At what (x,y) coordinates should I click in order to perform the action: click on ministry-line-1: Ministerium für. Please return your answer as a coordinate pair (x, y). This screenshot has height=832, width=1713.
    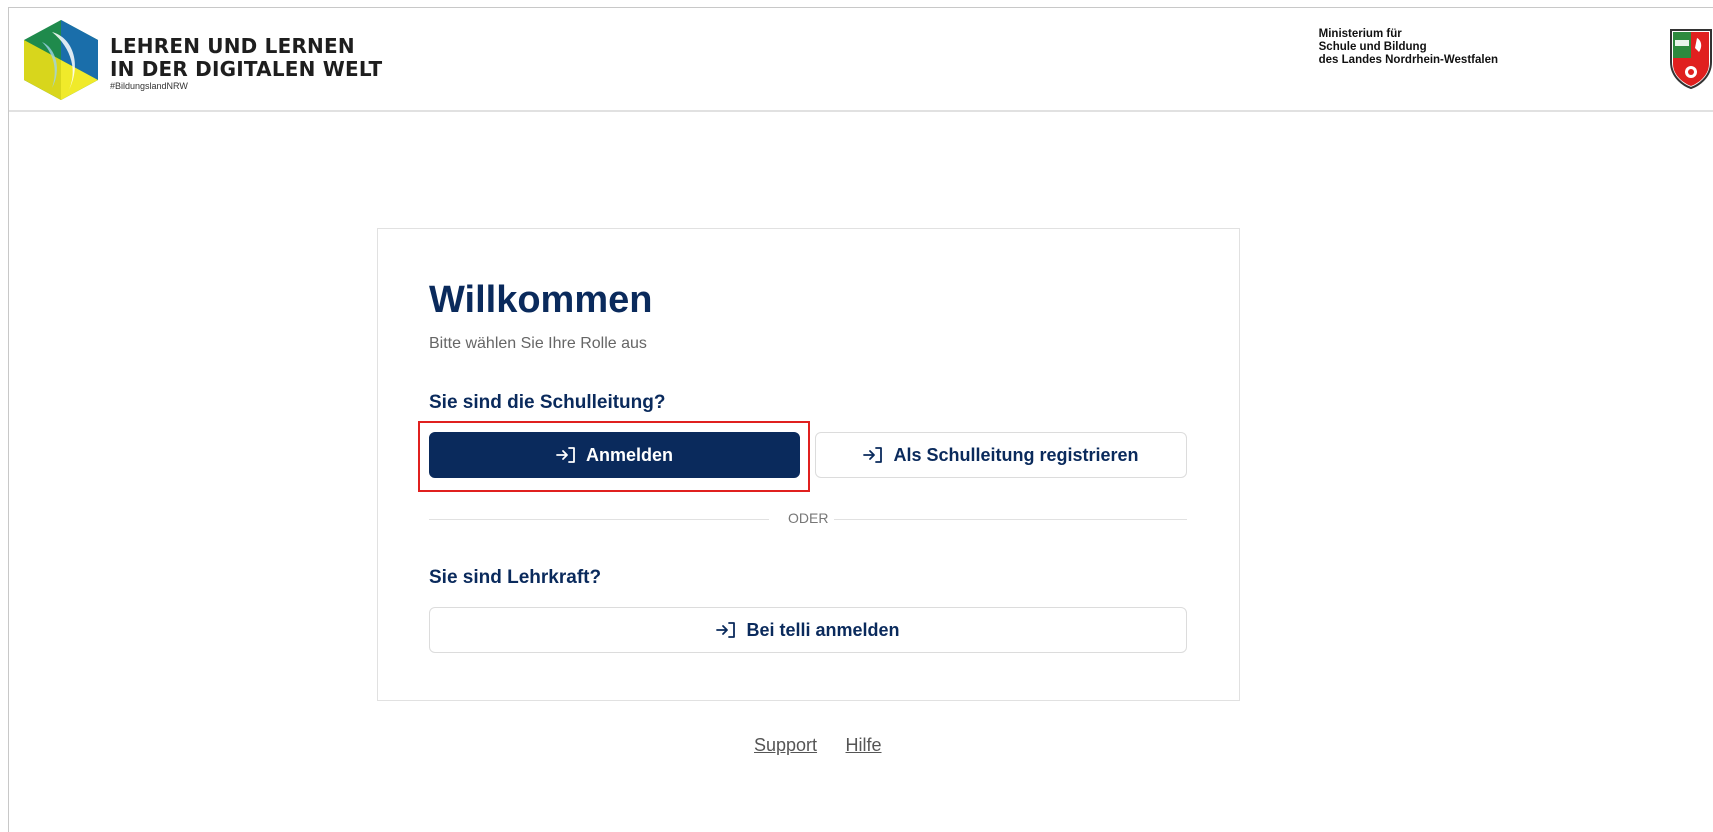
    Looking at the image, I should click on (1360, 34).